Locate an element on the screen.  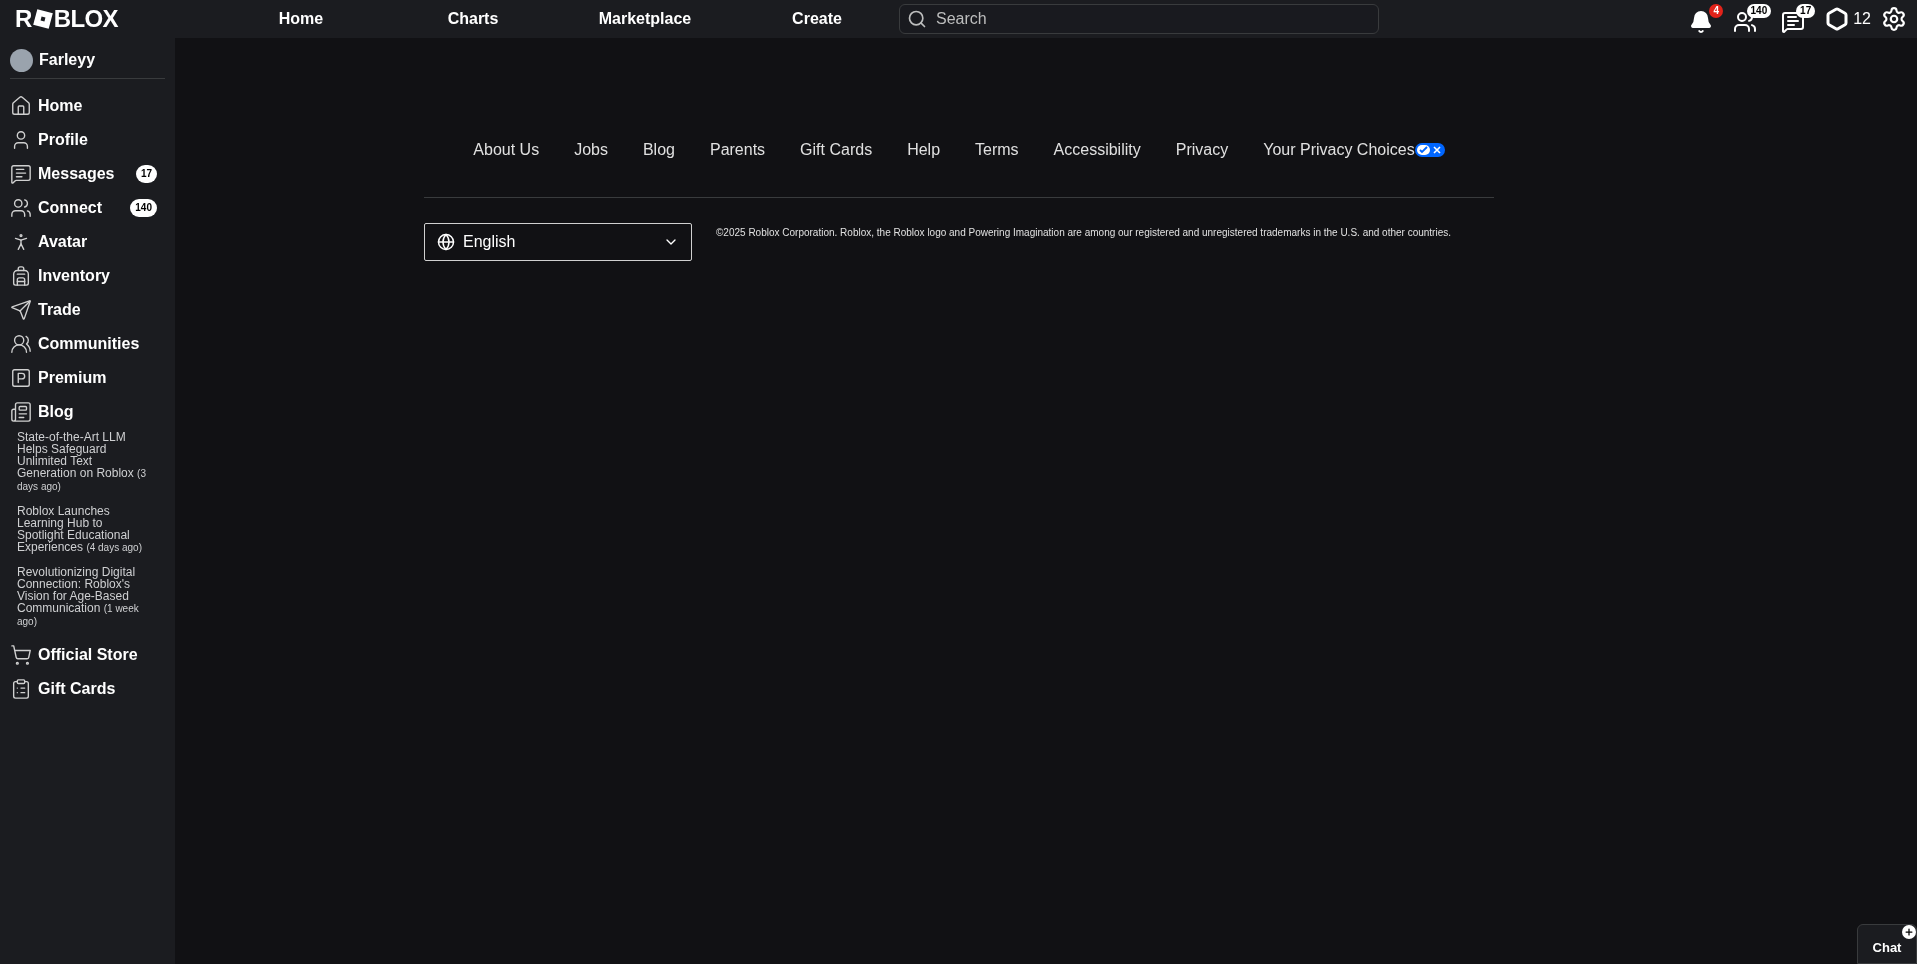
home-icon is located at coordinates (21, 106).